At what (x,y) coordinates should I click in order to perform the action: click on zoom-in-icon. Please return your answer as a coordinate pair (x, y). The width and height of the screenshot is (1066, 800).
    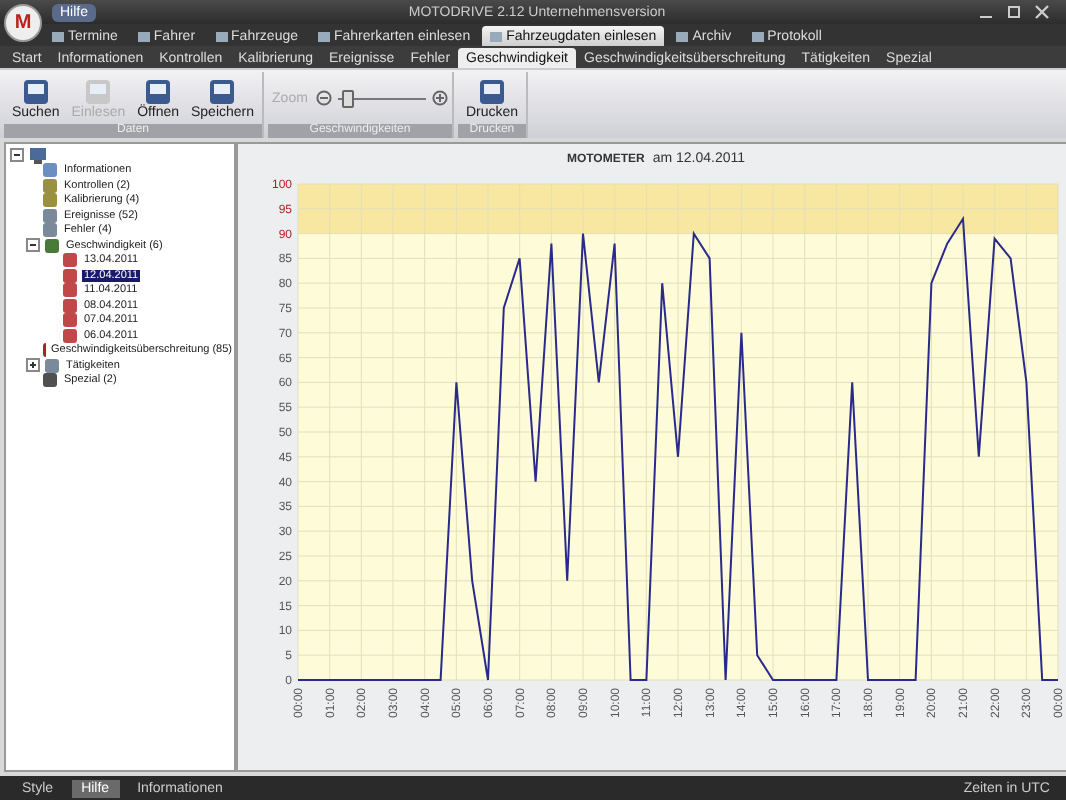
    Looking at the image, I should click on (439, 98).